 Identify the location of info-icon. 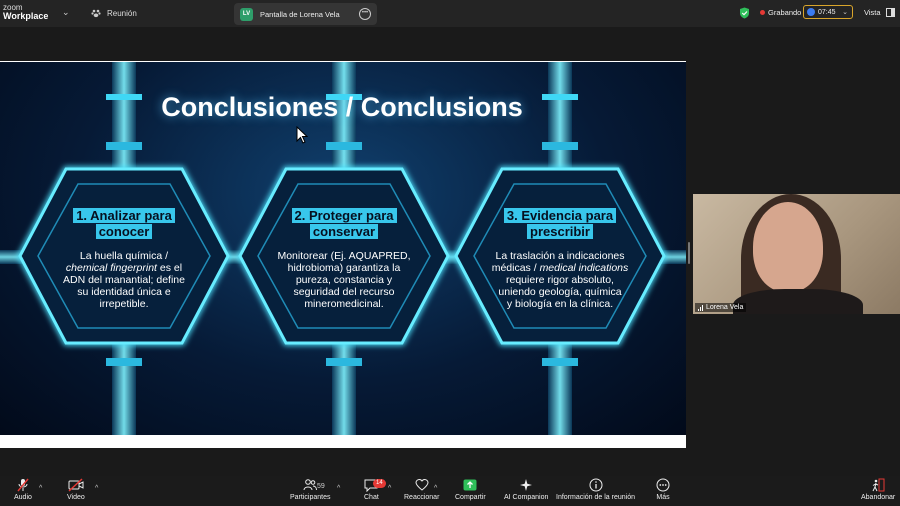
(595, 485).